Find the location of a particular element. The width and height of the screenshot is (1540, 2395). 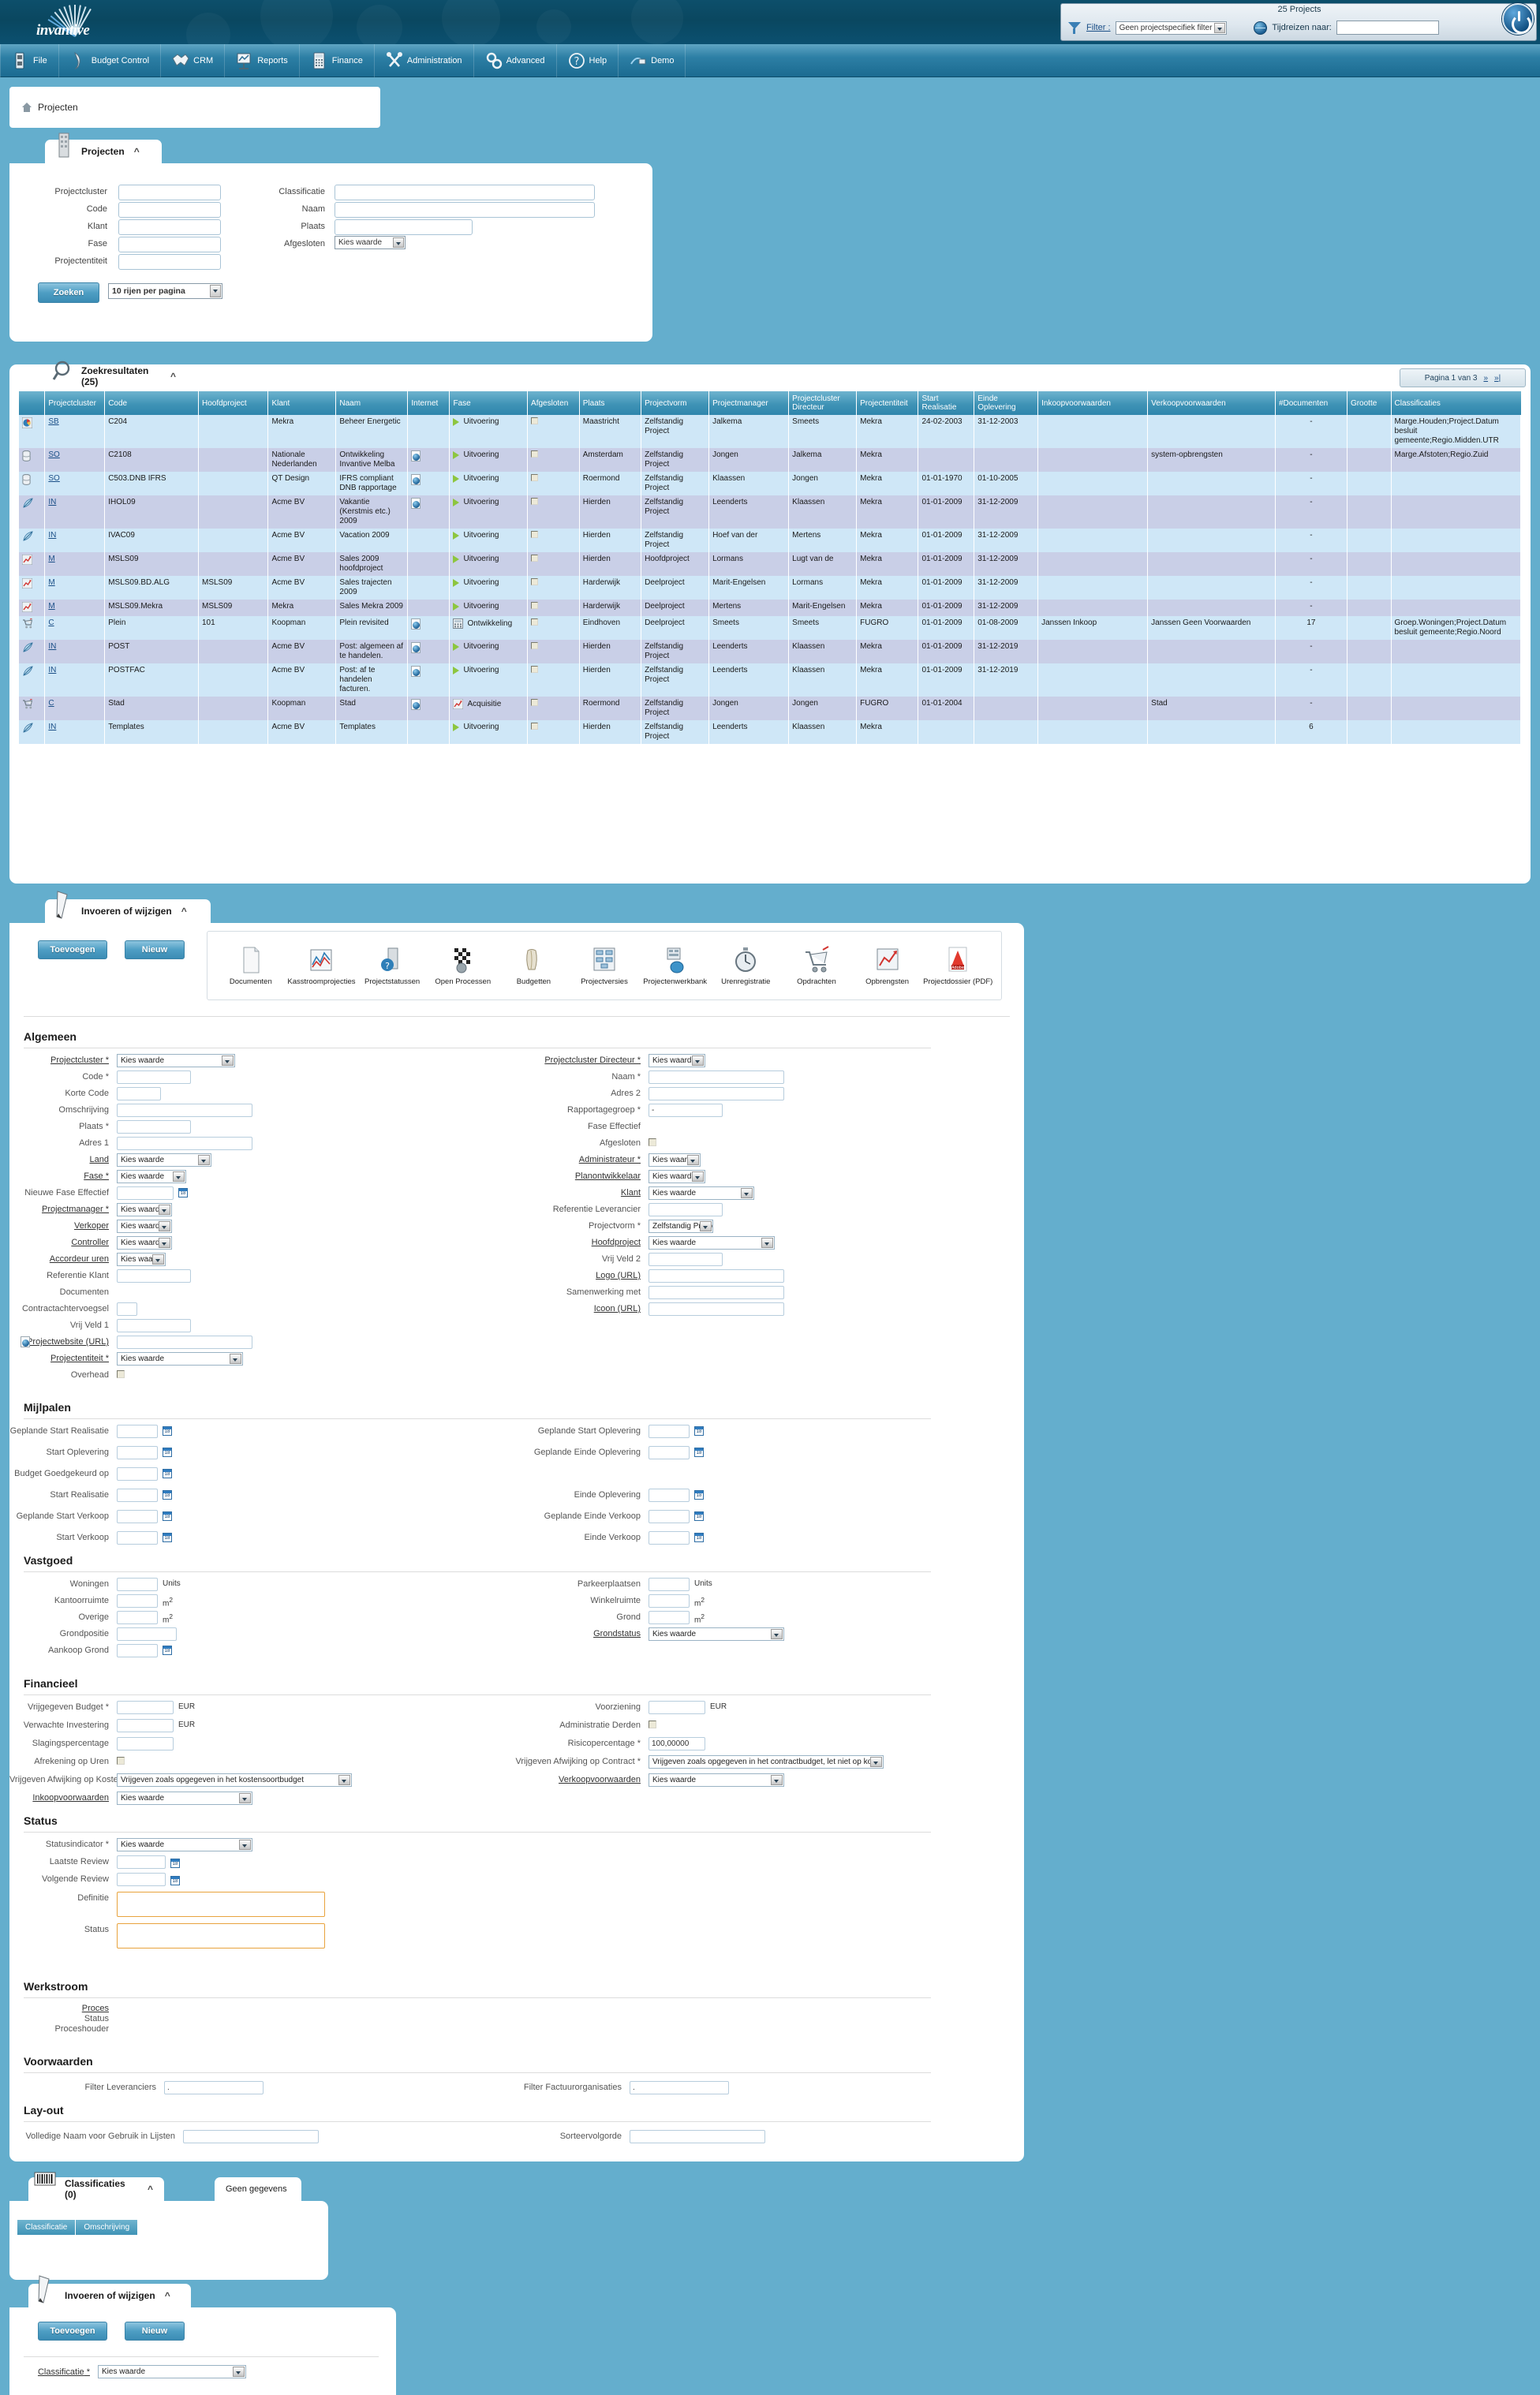

search-input-plaats is located at coordinates (404, 227).